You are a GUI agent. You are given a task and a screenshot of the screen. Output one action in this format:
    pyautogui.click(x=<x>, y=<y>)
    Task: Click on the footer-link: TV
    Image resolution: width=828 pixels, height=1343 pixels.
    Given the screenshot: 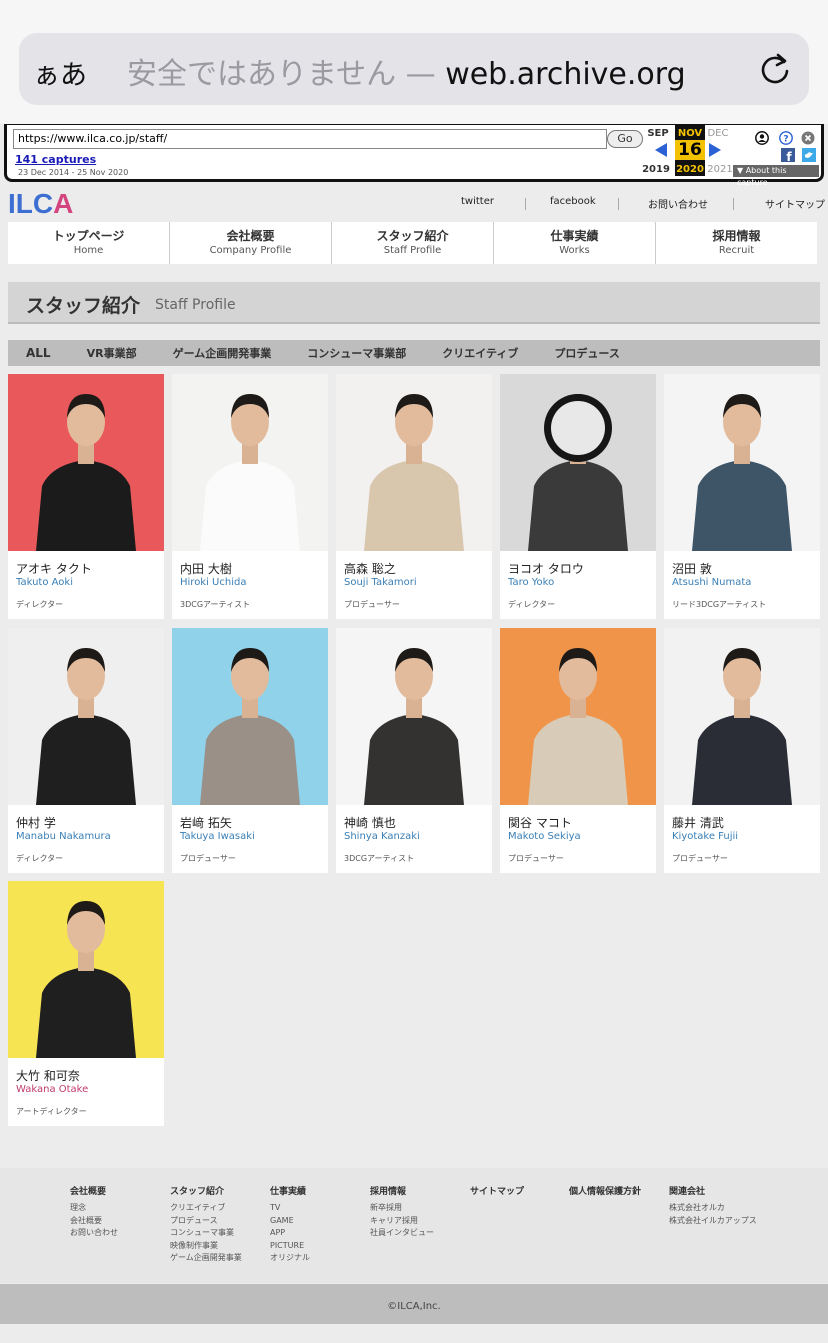 What is the action you would take?
    pyautogui.click(x=290, y=1208)
    